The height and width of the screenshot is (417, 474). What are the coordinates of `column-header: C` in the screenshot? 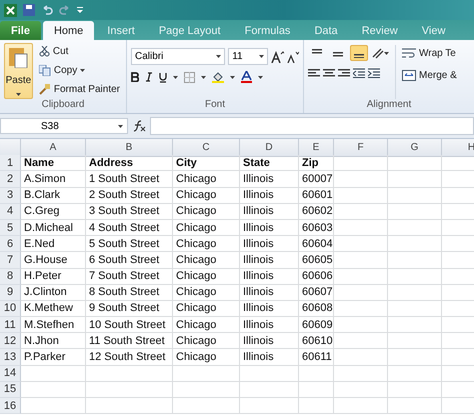 It's located at (206, 148).